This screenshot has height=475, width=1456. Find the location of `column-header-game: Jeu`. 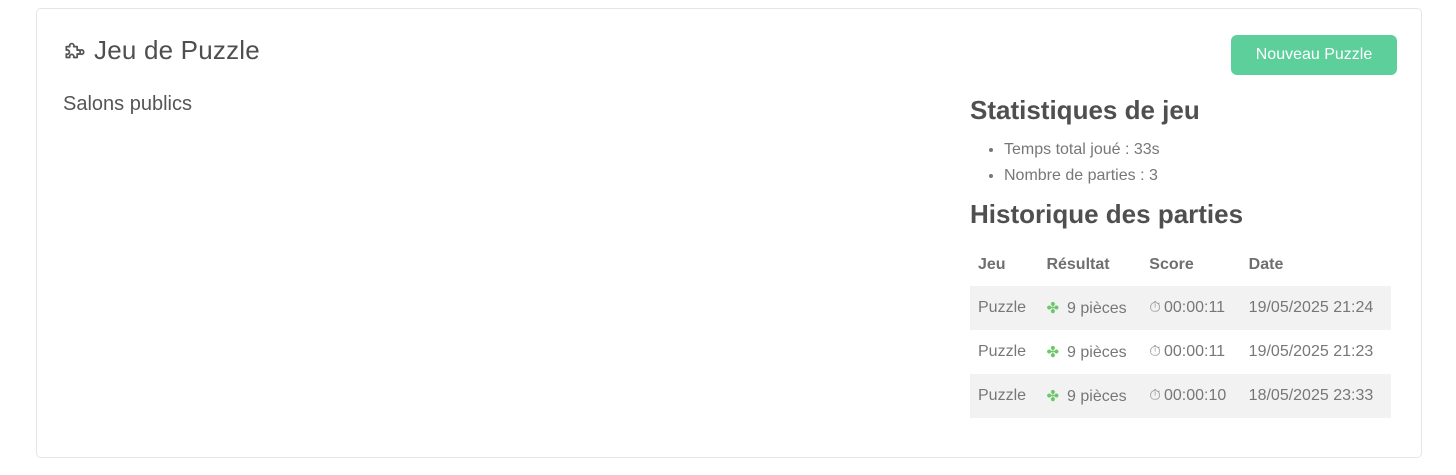

column-header-game: Jeu is located at coordinates (992, 264).